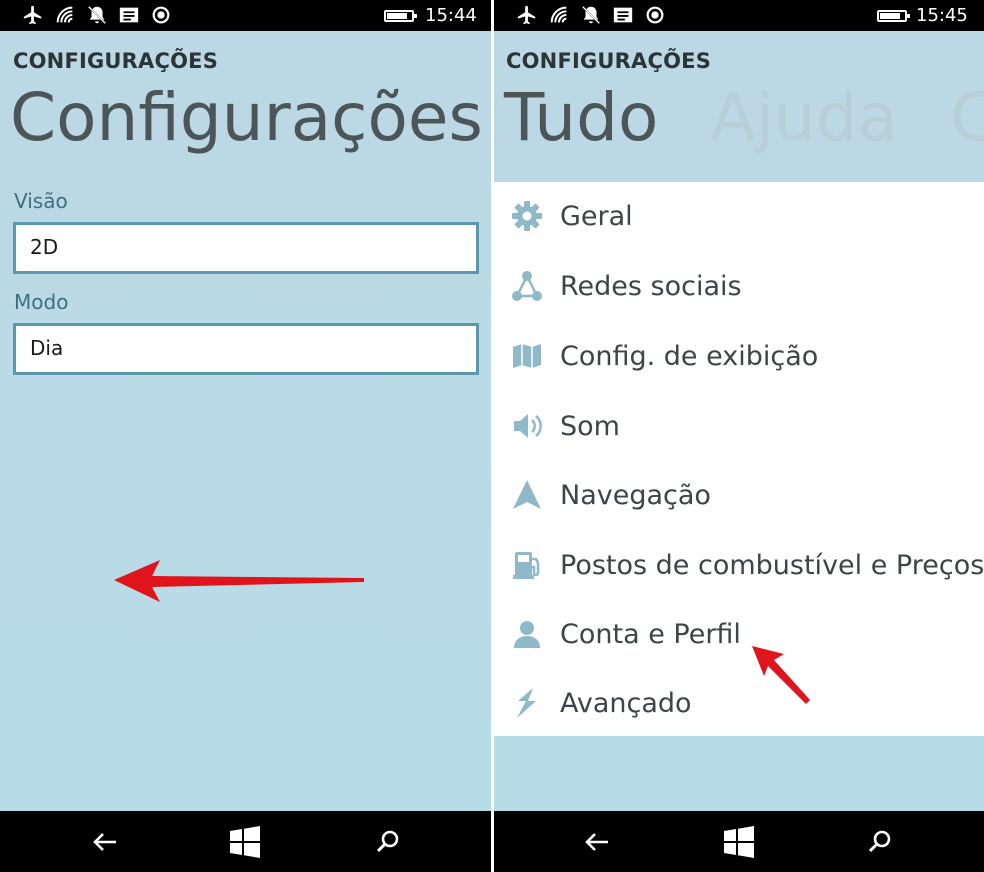 The width and height of the screenshot is (984, 872). Describe the element at coordinates (739, 703) in the screenshot. I see `menu-item-advanced: Avançado` at that location.